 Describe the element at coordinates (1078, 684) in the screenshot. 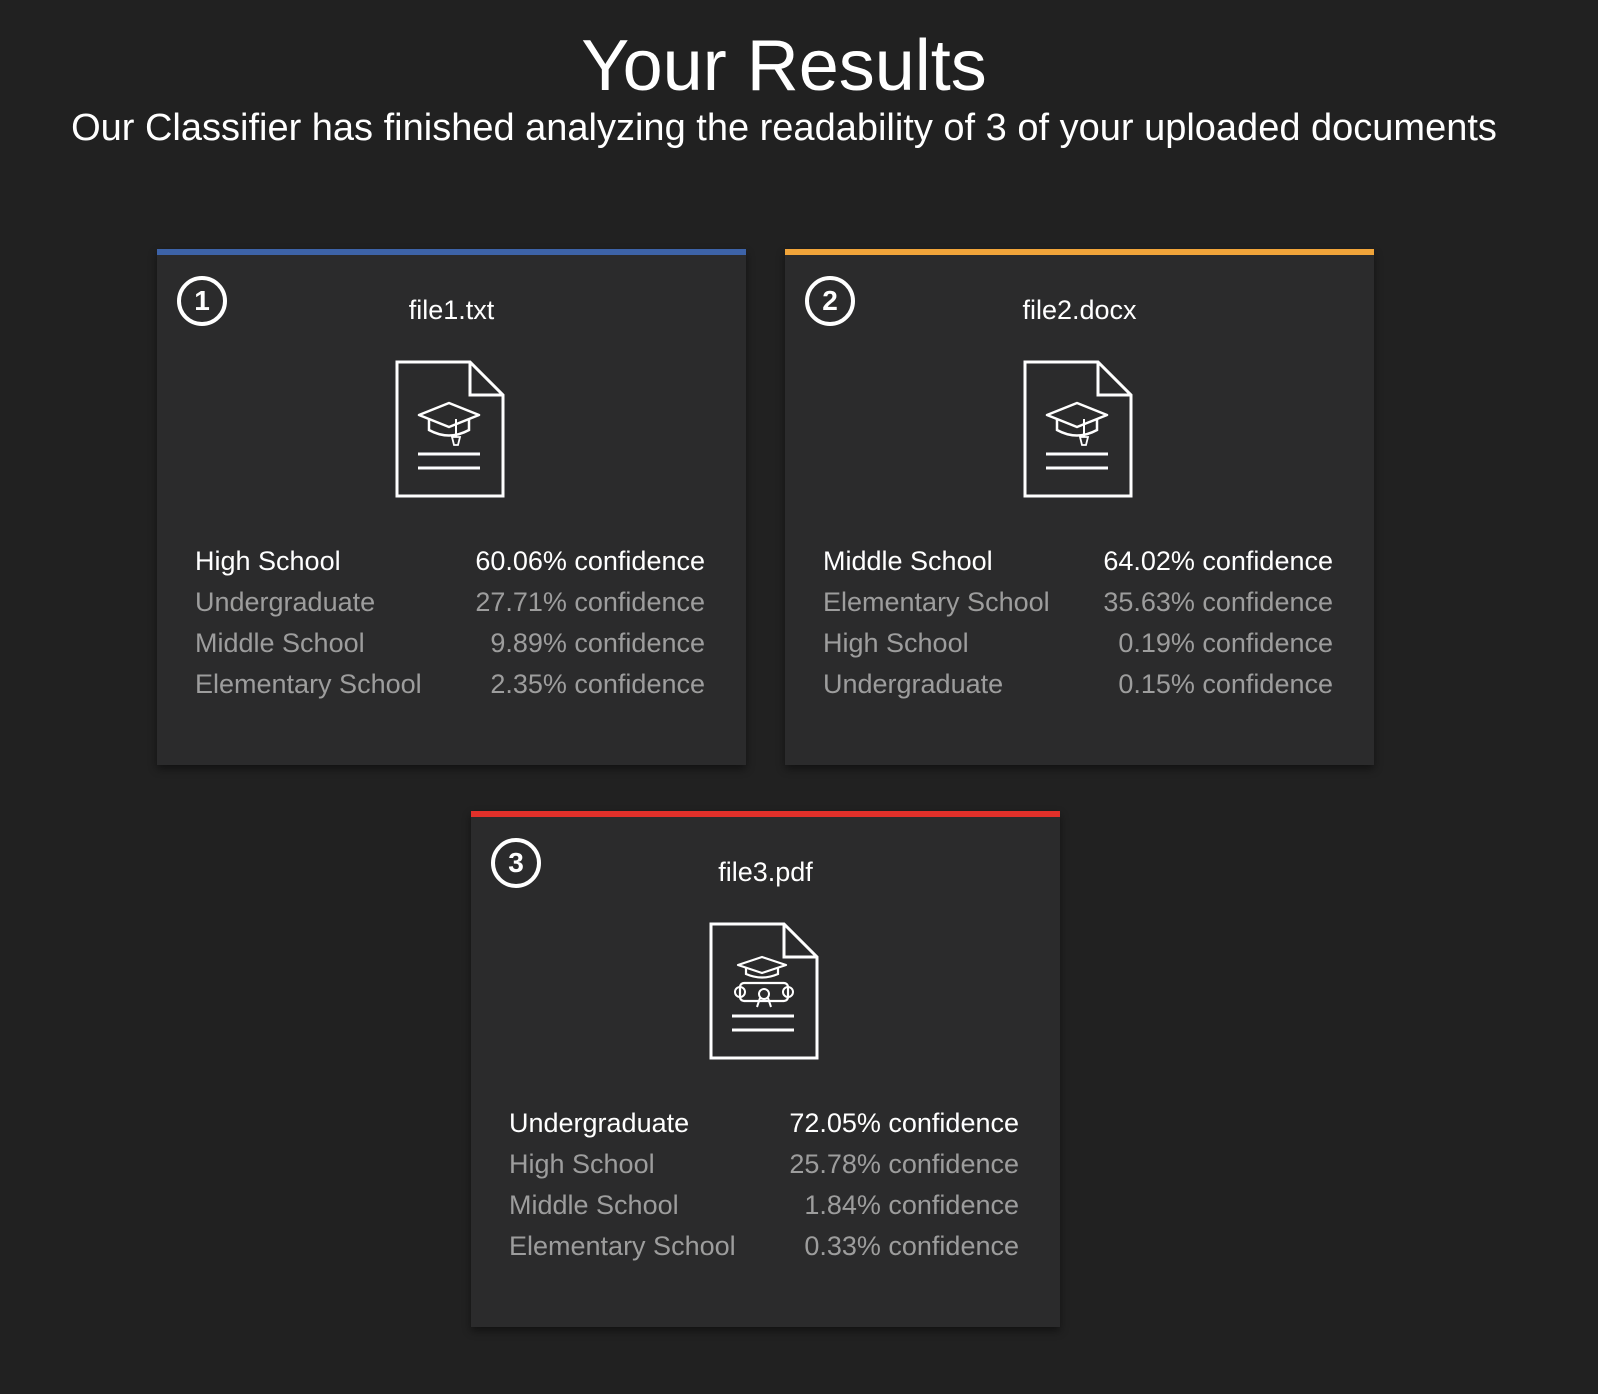

I see `result-row: Undergraduate 0.15% confidence` at that location.